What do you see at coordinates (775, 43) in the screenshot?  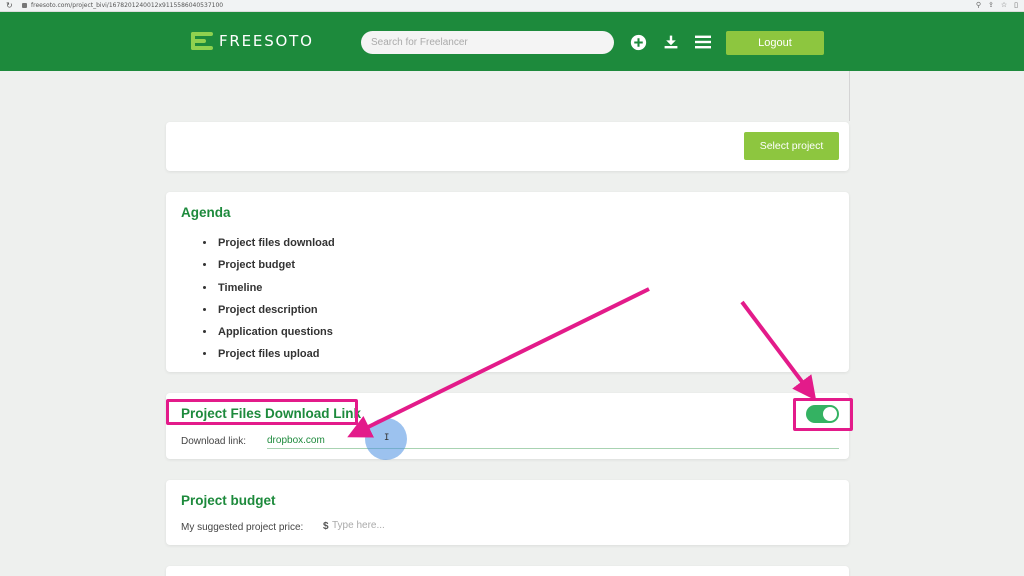 I see `logout-button: Logout` at bounding box center [775, 43].